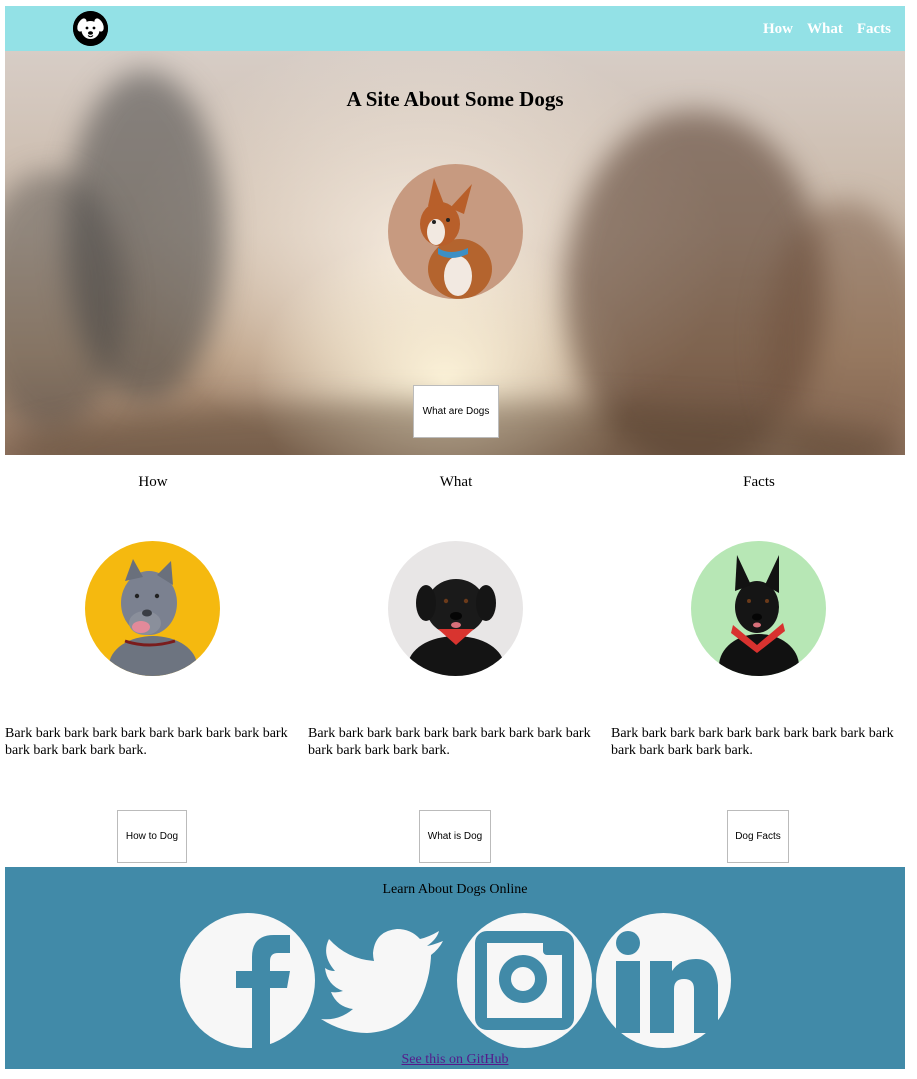  Describe the element at coordinates (524, 980) in the screenshot. I see `instagram-icon` at that location.